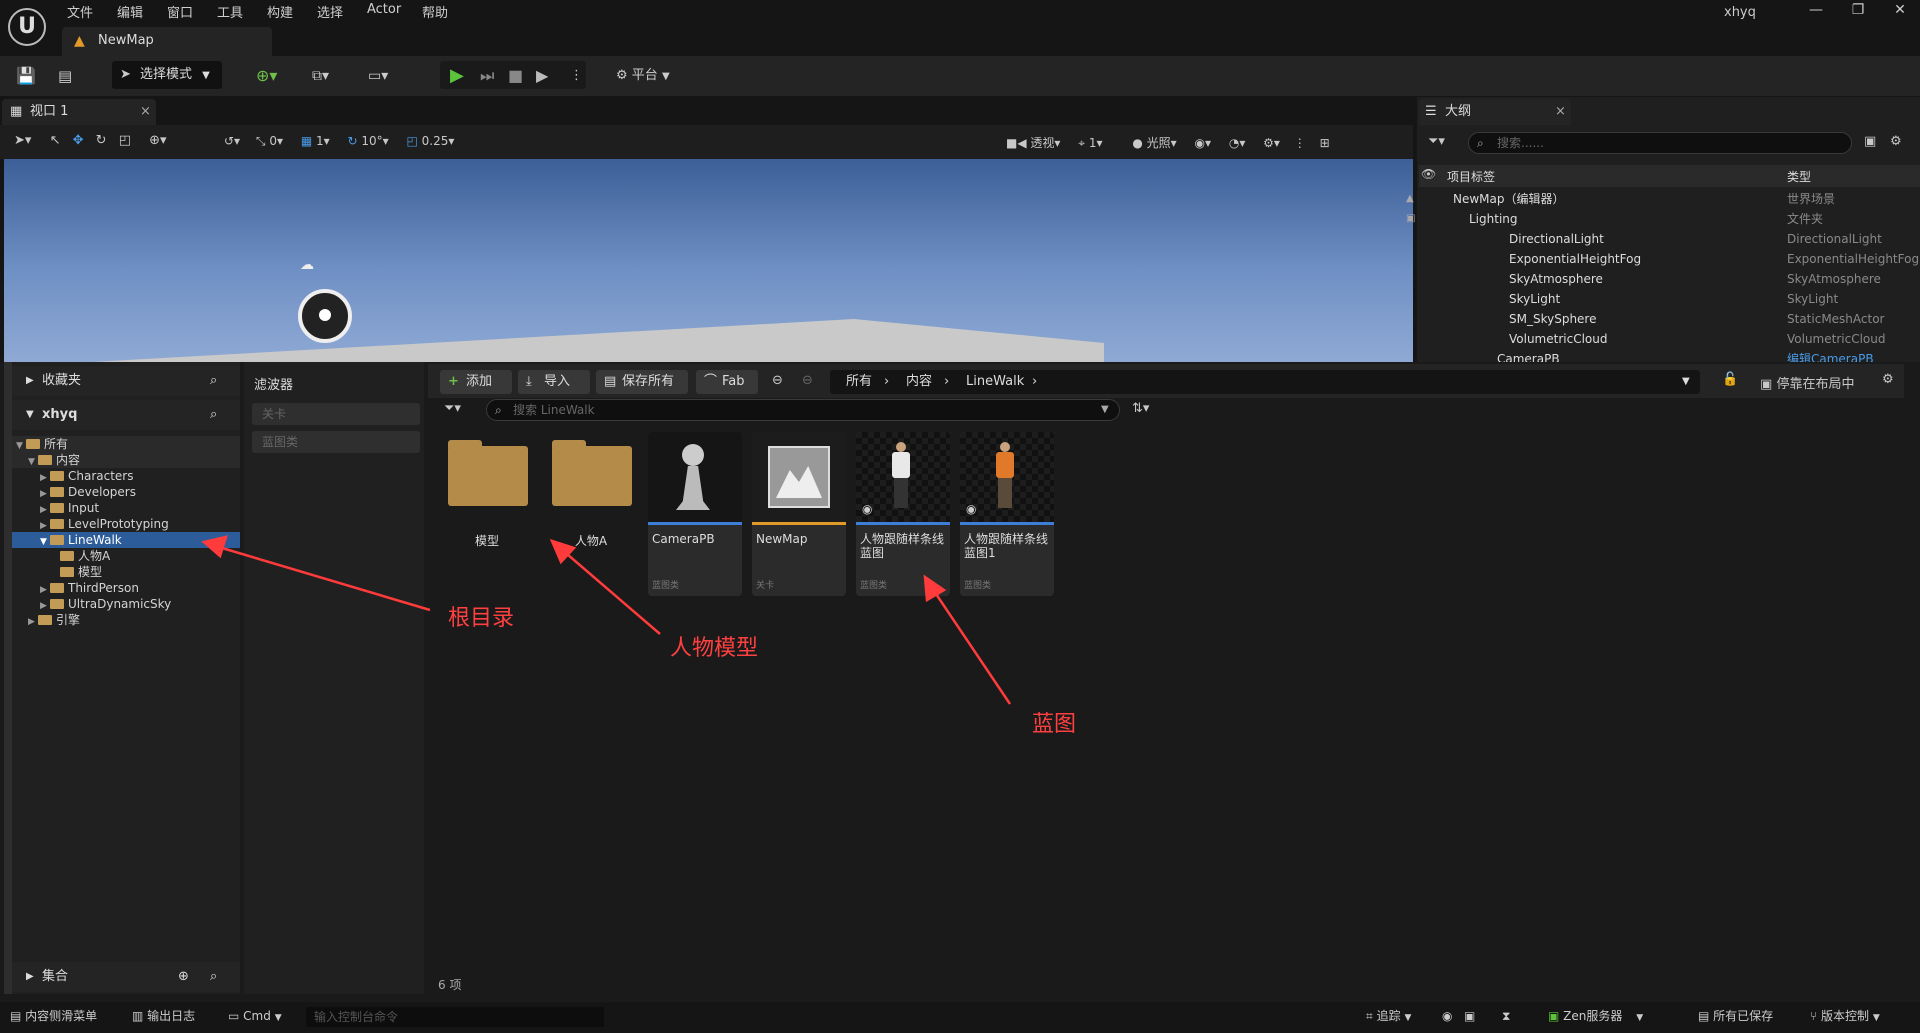  I want to click on menu-select: 选择, so click(330, 11).